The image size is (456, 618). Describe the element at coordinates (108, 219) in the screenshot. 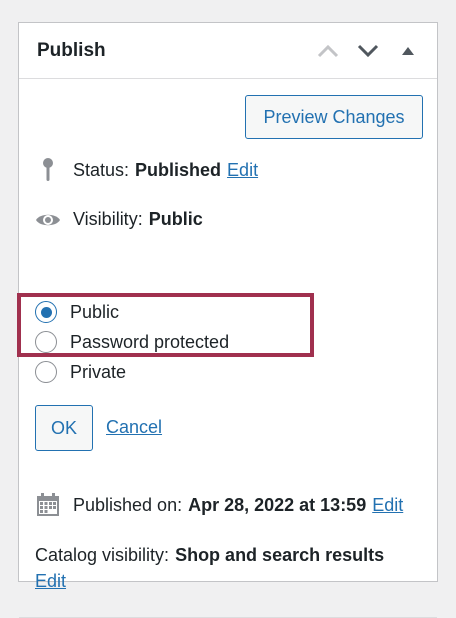

I see `visibility-label: Visibility:` at that location.